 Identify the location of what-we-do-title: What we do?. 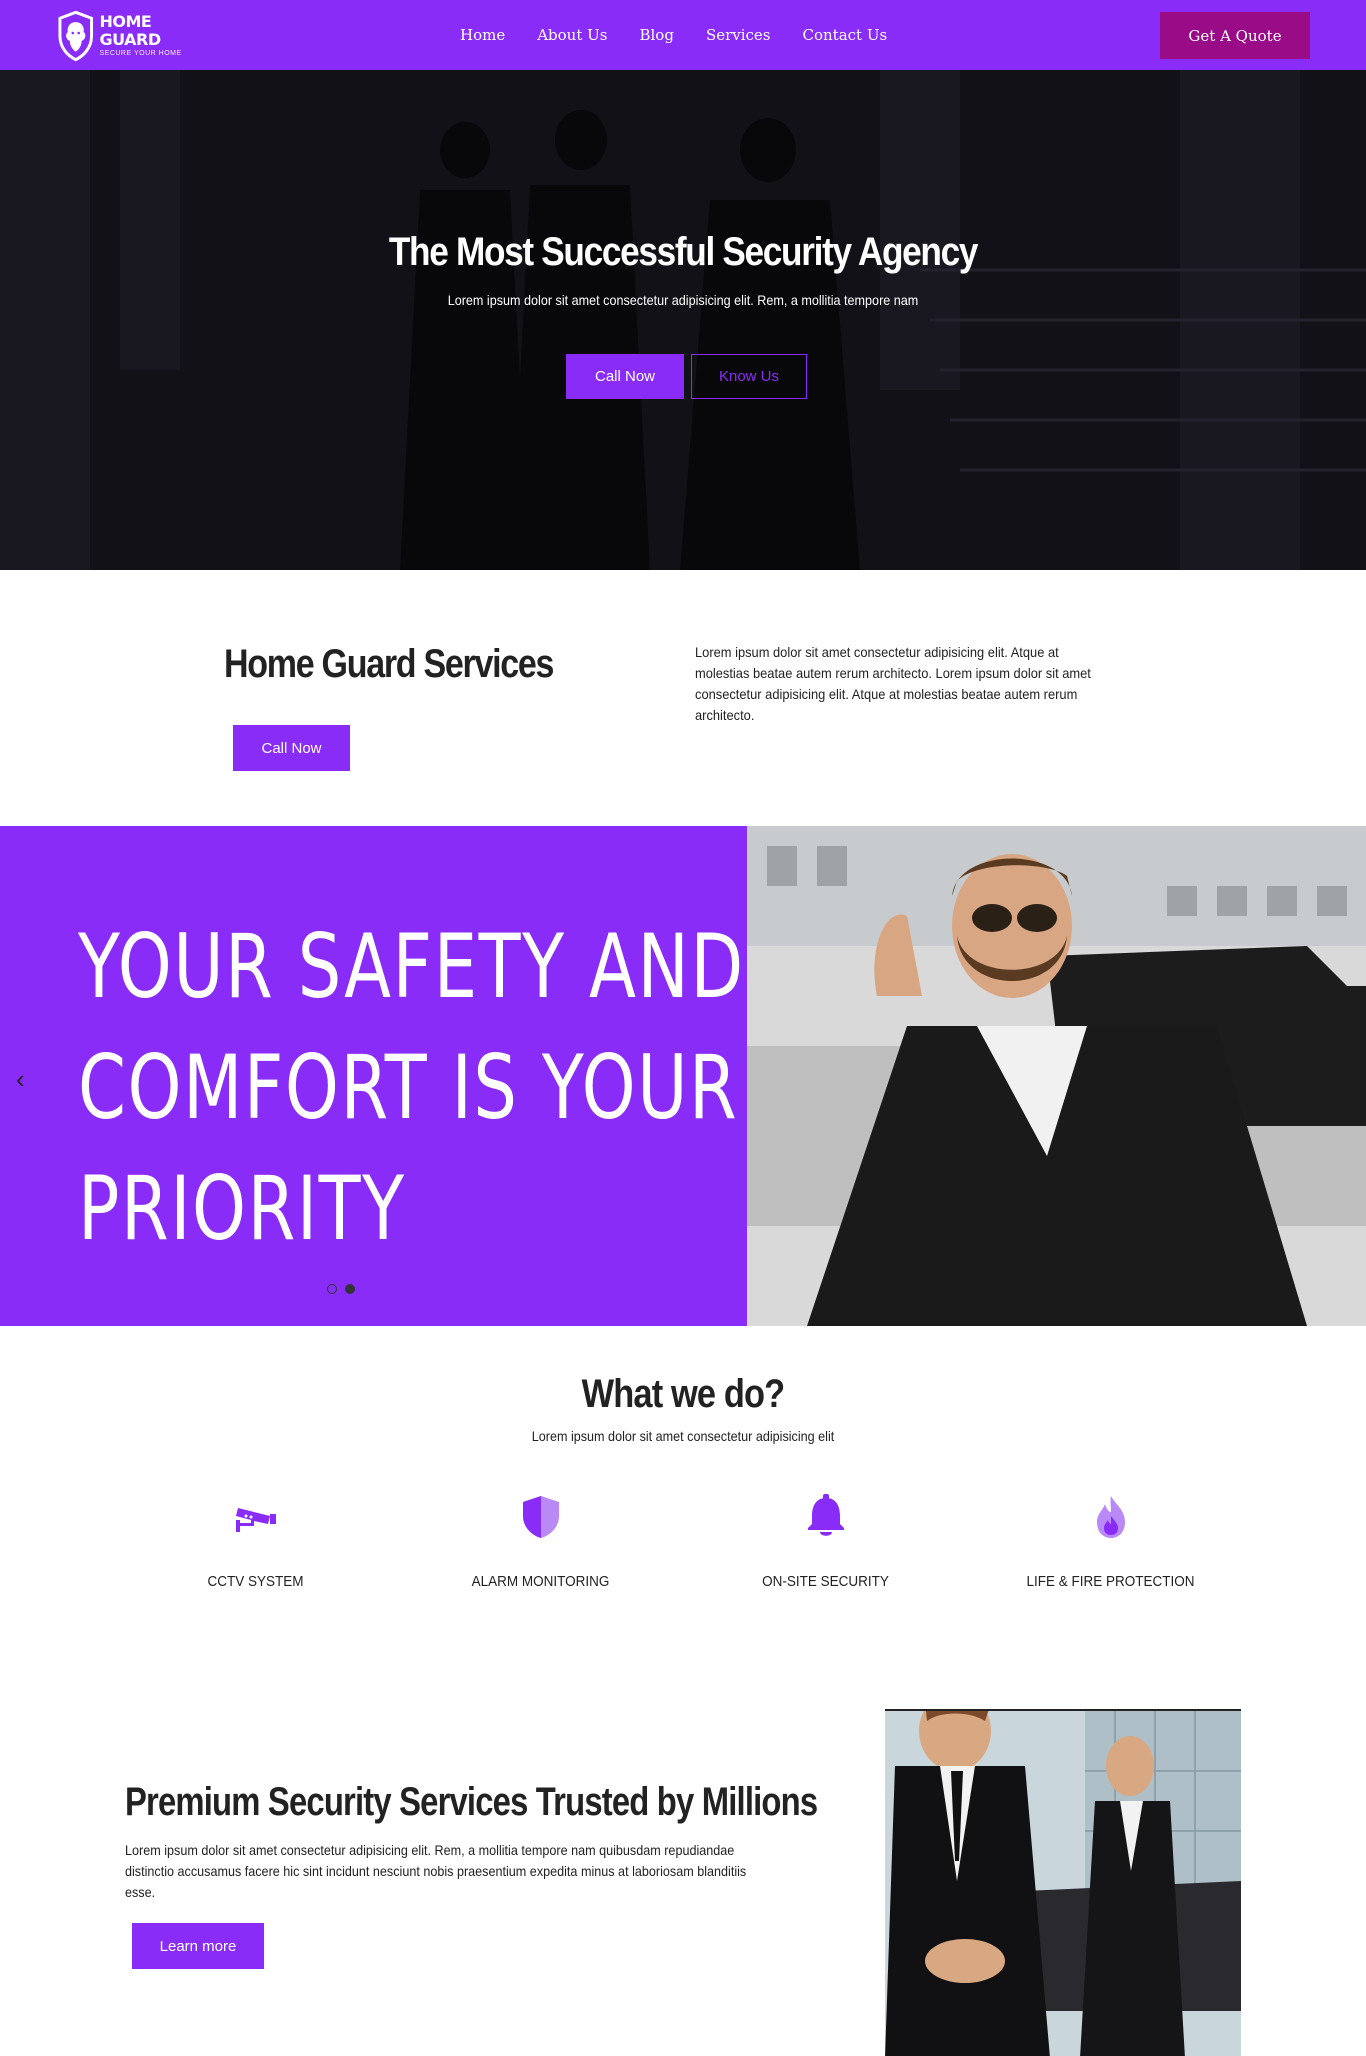
(683, 1394).